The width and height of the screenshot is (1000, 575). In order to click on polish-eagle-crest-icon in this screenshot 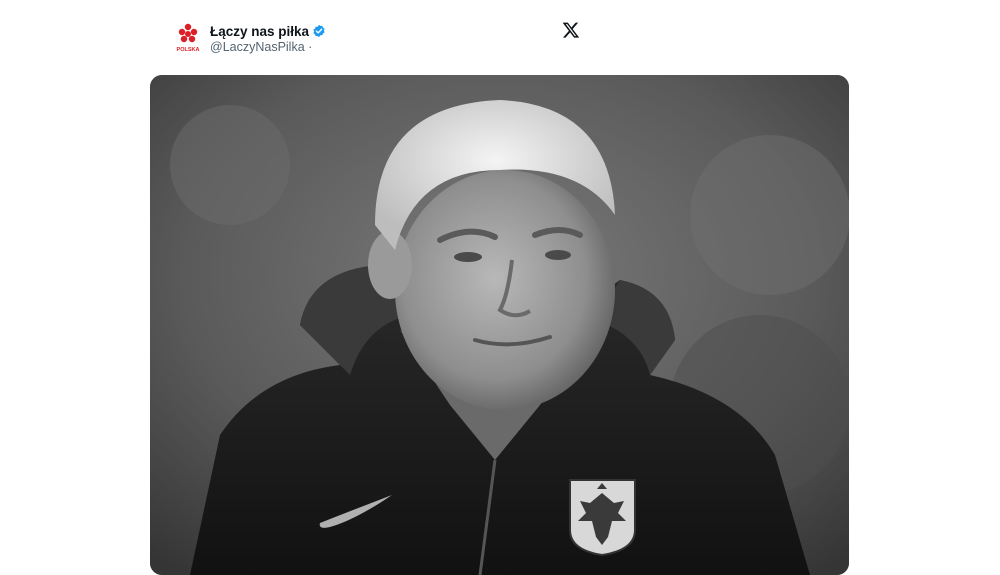, I will do `click(602, 518)`.